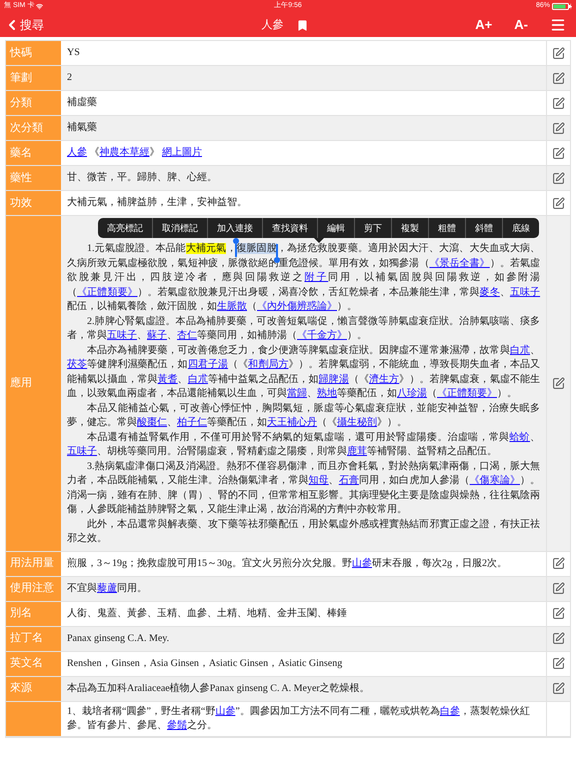 This screenshot has height=768, width=576. Describe the element at coordinates (357, 451) in the screenshot. I see `link: 鹿茸` at that location.